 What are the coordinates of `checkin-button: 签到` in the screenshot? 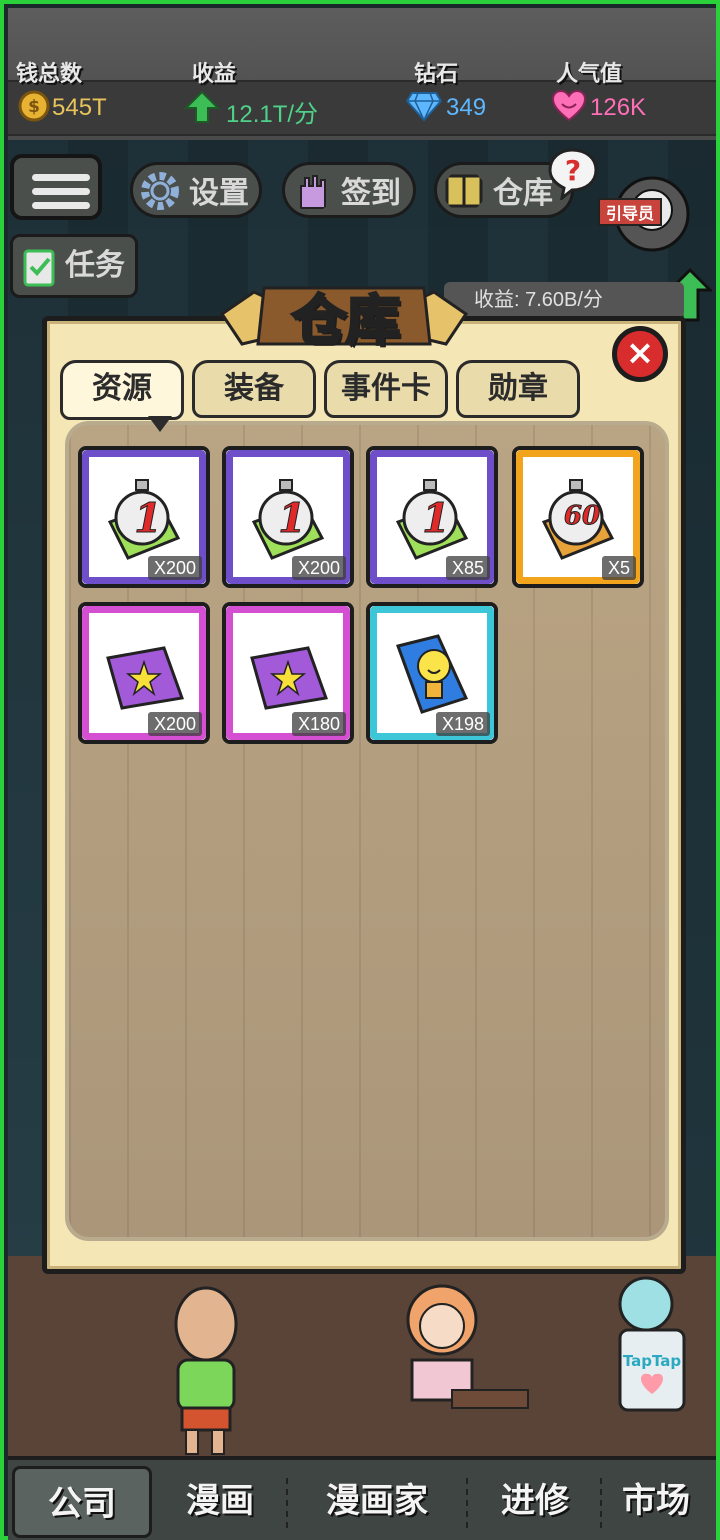 It's located at (349, 190).